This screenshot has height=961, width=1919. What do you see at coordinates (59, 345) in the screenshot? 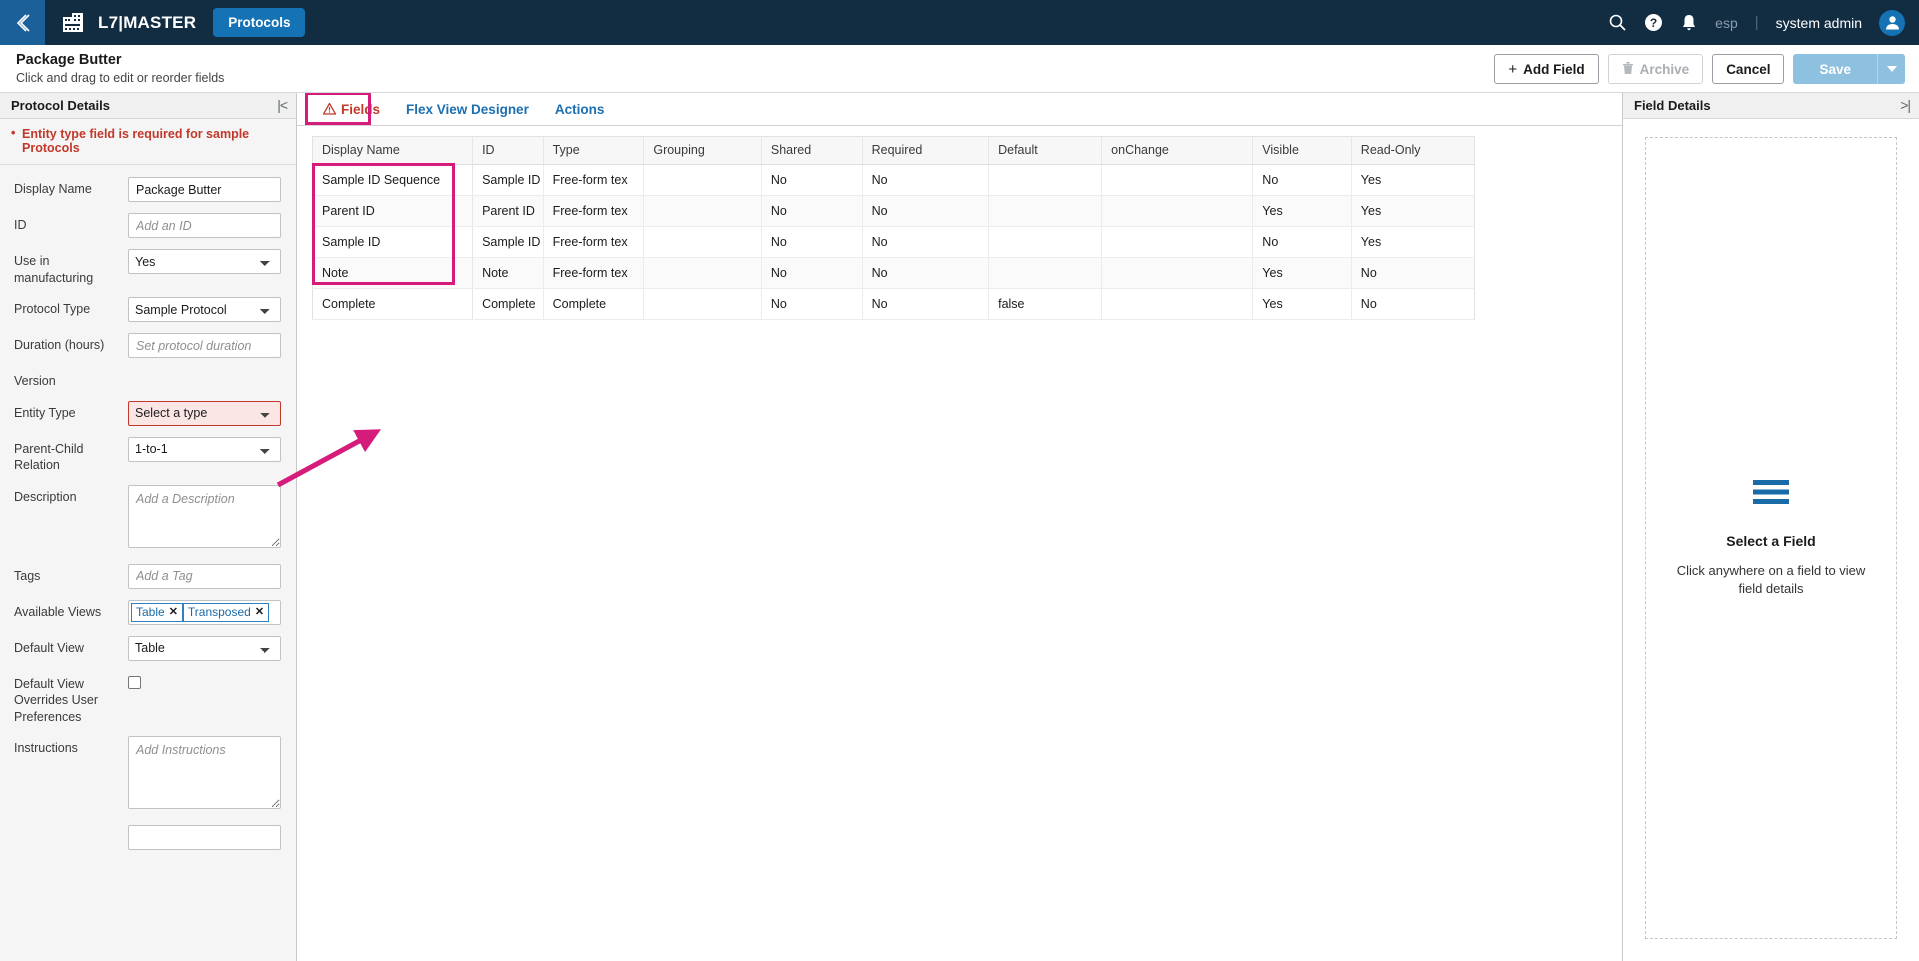
I see `duration-label: Duration (hours)` at bounding box center [59, 345].